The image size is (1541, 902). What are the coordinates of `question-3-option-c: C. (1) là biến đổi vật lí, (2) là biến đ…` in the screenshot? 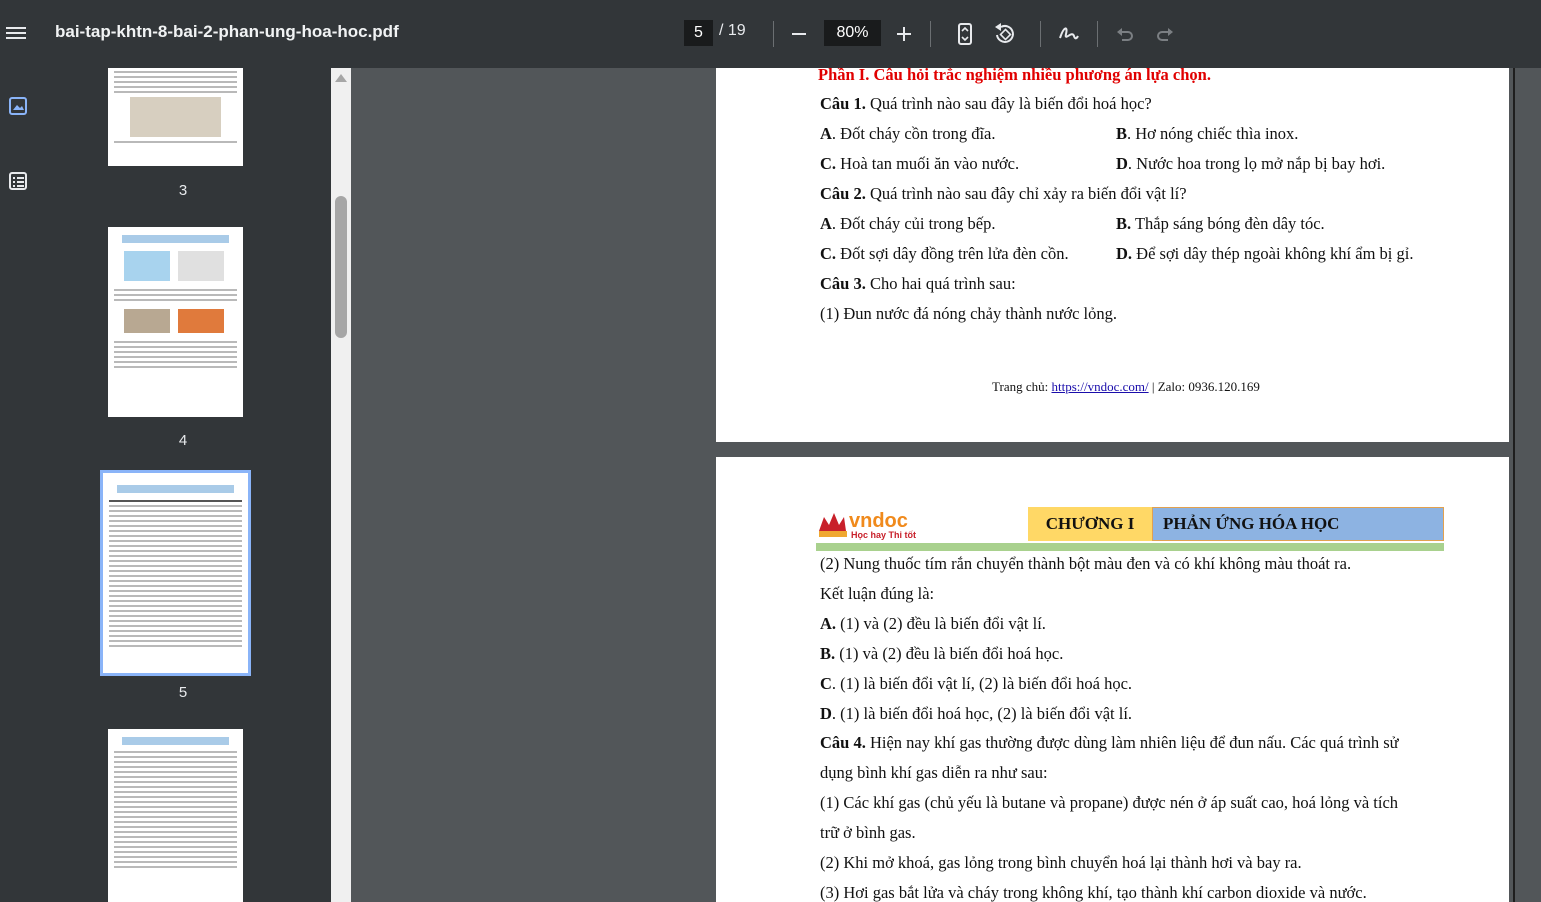 It's located at (976, 683).